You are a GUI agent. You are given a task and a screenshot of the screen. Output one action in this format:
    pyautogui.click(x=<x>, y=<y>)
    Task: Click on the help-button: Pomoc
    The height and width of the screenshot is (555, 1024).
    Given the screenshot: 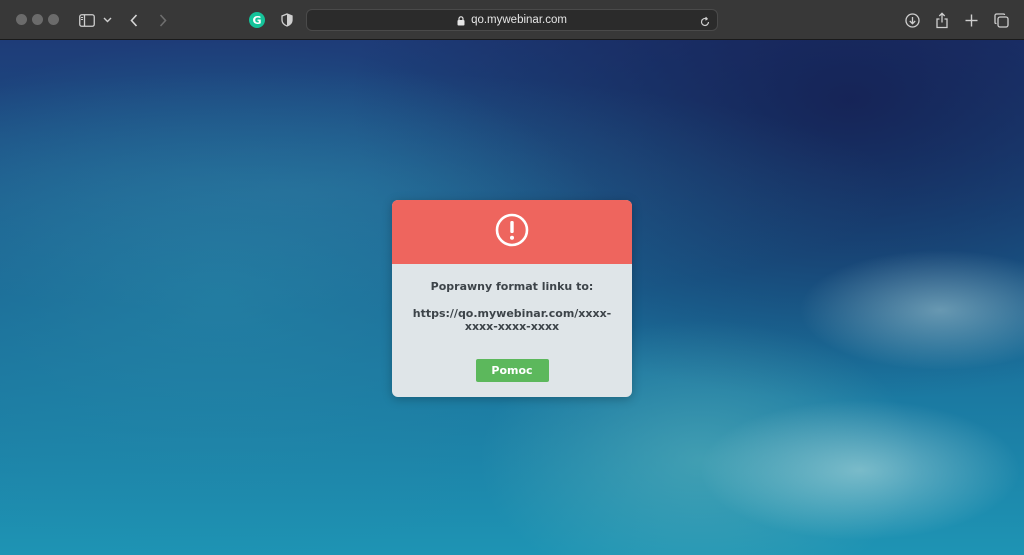 What is the action you would take?
    pyautogui.click(x=512, y=370)
    